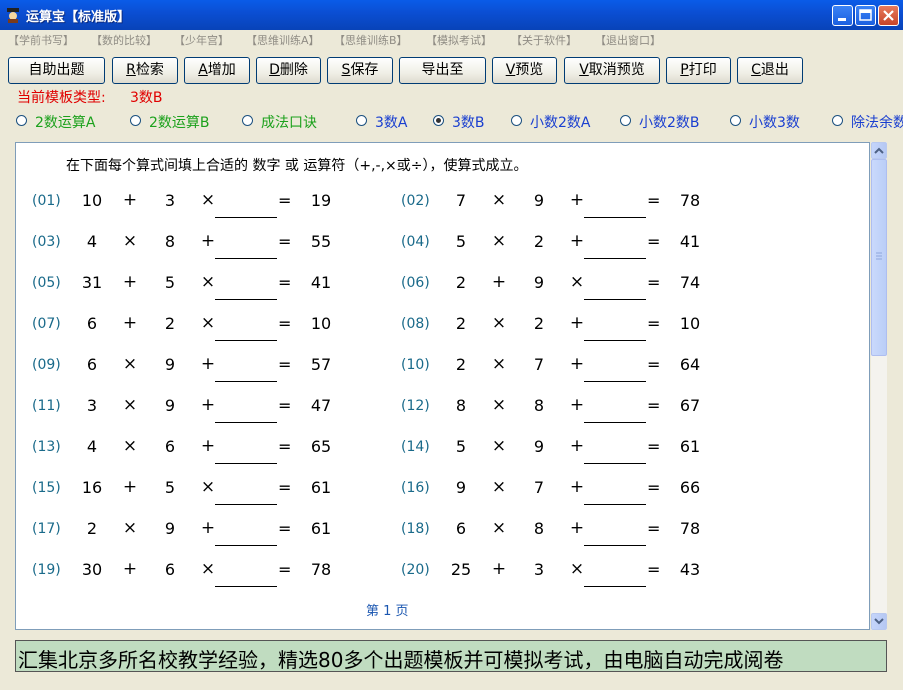 This screenshot has height=690, width=903. What do you see at coordinates (878, 386) in the screenshot?
I see `vertical-scrollbar` at bounding box center [878, 386].